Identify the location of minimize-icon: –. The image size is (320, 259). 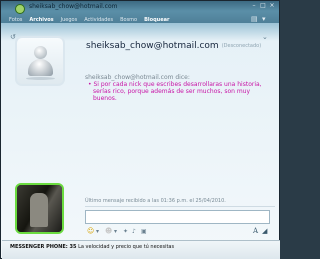
(254, 6).